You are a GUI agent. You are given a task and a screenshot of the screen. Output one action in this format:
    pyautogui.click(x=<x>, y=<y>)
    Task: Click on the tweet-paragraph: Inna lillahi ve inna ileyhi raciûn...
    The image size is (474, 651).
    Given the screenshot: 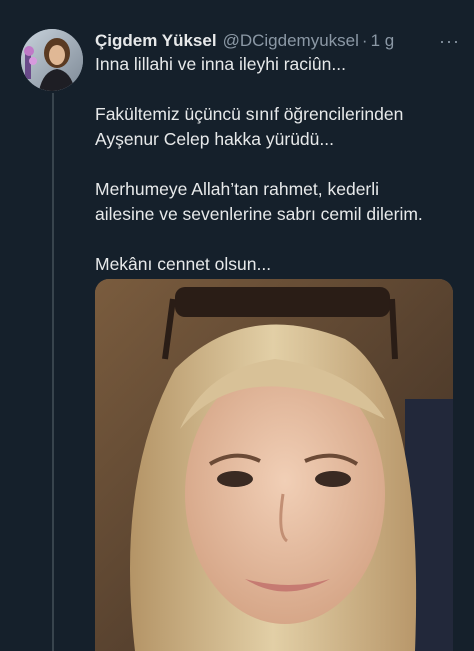 What is the action you would take?
    pyautogui.click(x=220, y=64)
    